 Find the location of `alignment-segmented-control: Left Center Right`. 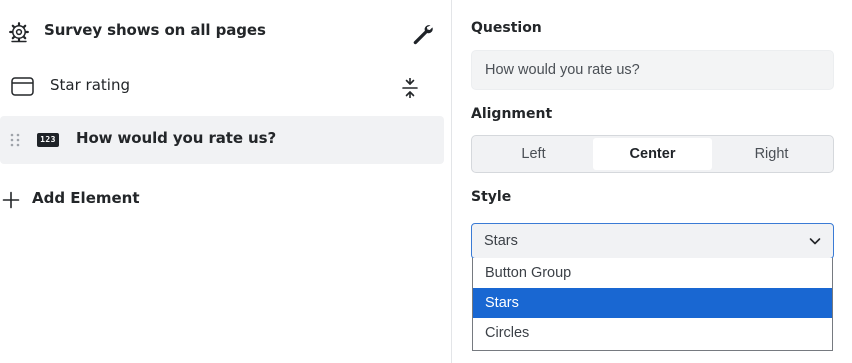

alignment-segmented-control: Left Center Right is located at coordinates (652, 154).